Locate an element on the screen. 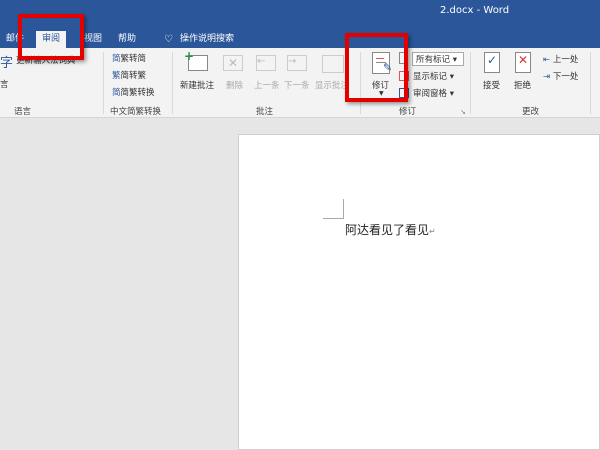 The height and width of the screenshot is (450, 600). highlight-box-track-changes is located at coordinates (376, 67).